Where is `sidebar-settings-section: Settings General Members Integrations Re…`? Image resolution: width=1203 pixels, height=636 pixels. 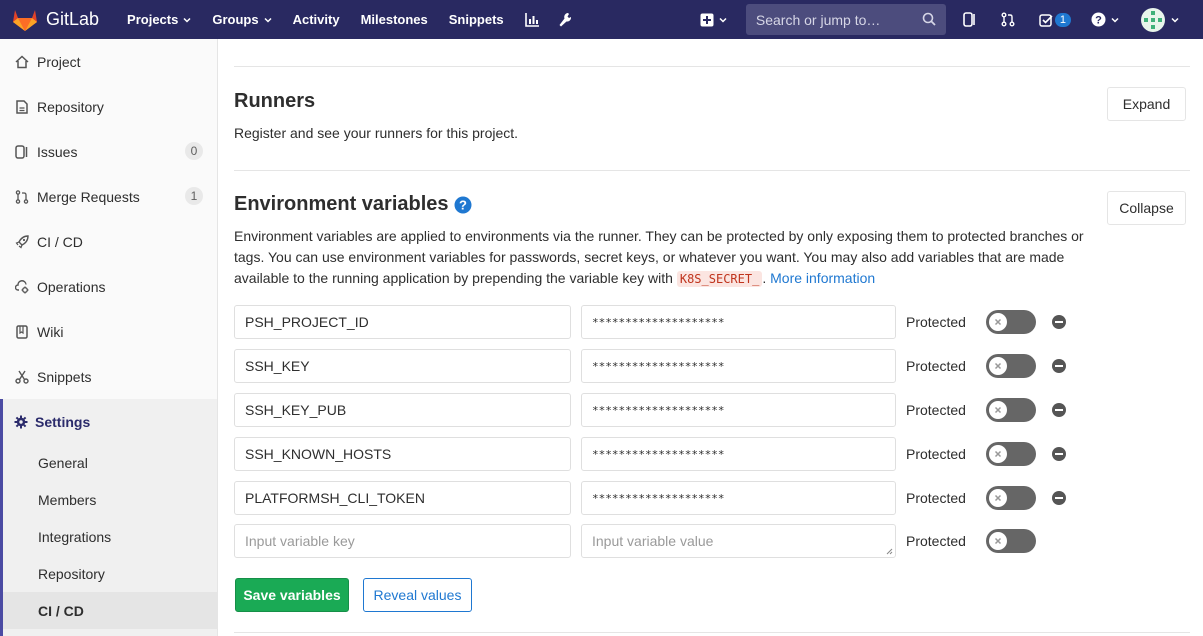 sidebar-settings-section: Settings General Members Integrations Re… is located at coordinates (108, 517).